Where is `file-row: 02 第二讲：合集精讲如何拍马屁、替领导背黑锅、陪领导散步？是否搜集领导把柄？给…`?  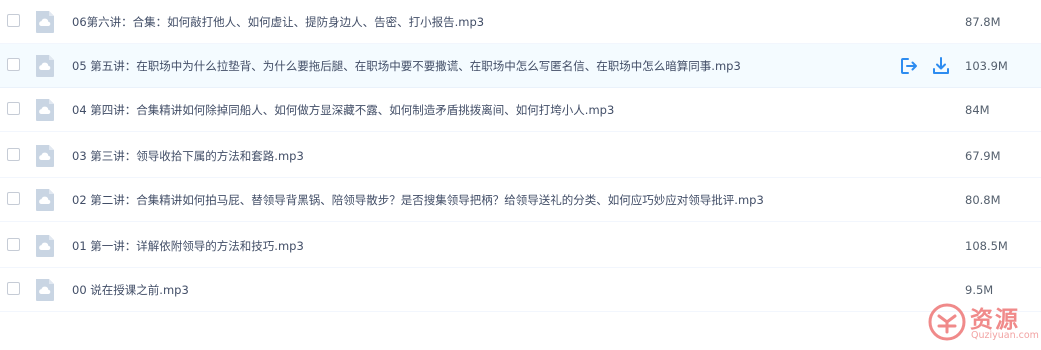
file-row: 02 第二讲：合集精讲如何拍马屁、替领导背黑锅、陪领导散步？是否搜集领导把柄？给… is located at coordinates (520, 200).